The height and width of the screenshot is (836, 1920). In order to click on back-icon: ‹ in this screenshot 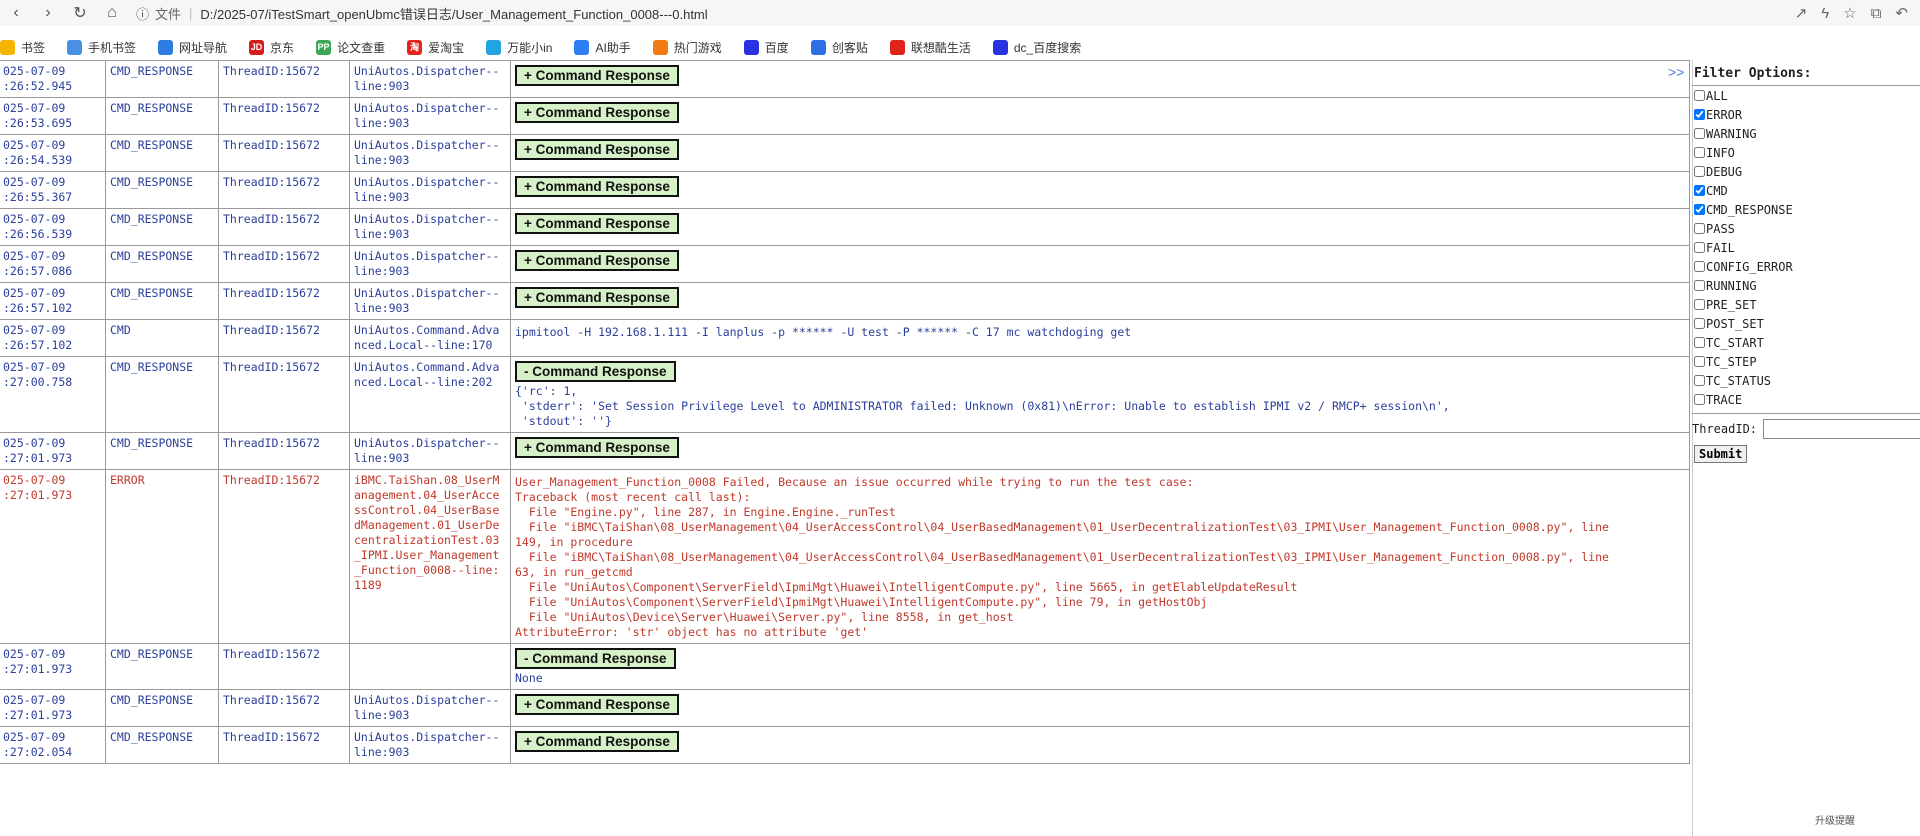, I will do `click(16, 13)`.